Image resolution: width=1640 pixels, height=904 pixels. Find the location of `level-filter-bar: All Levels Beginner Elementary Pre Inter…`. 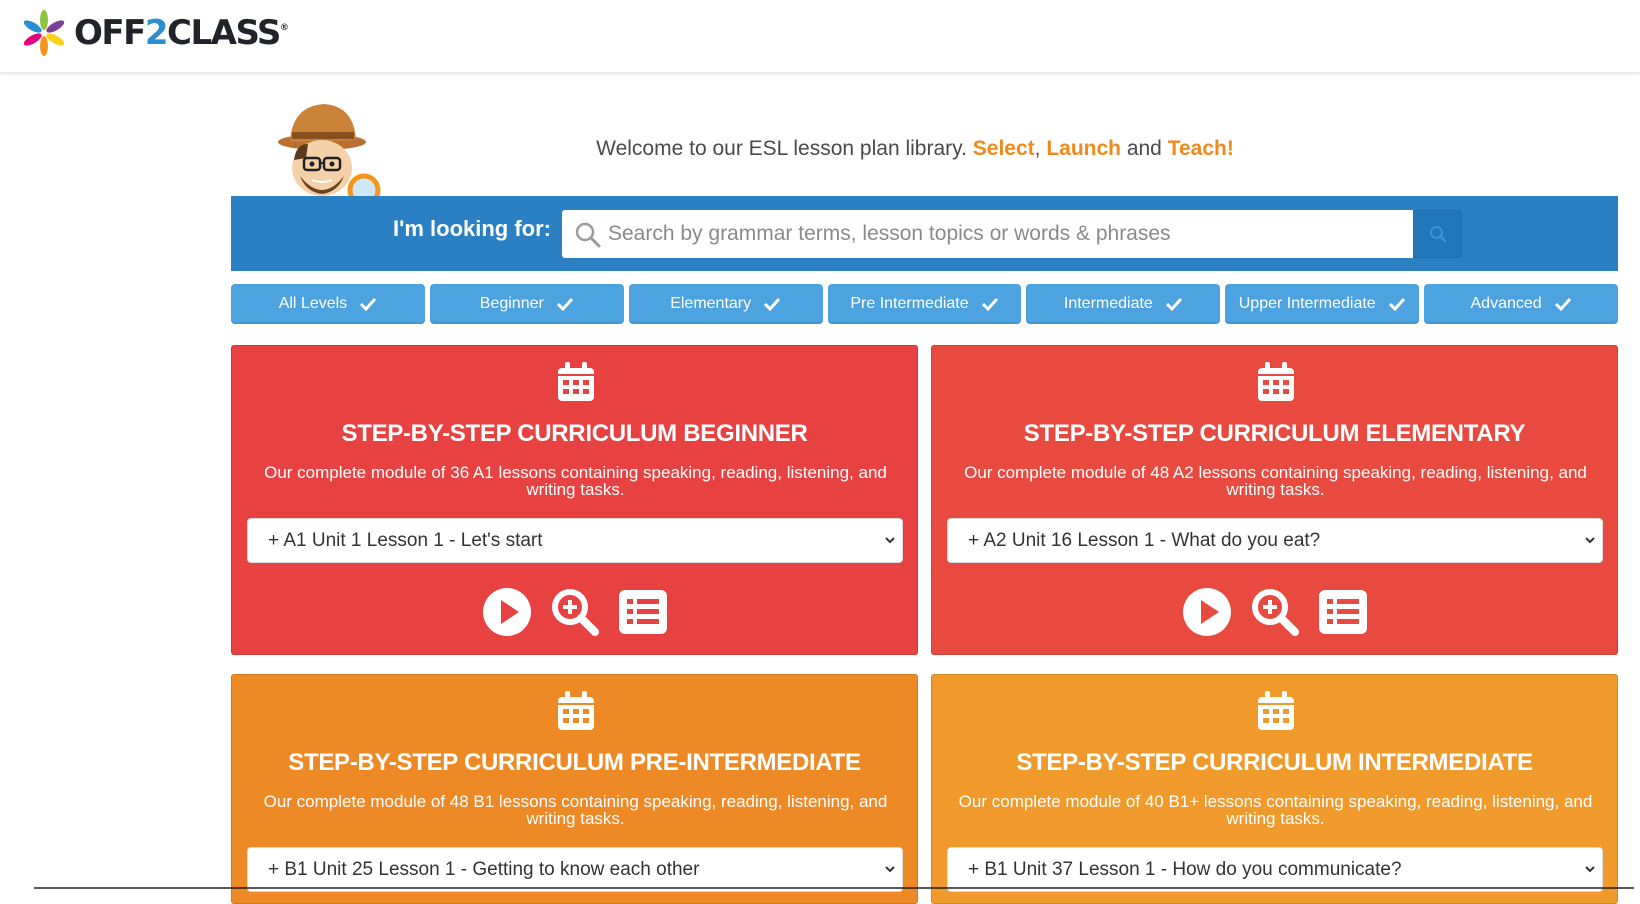

level-filter-bar: All Levels Beginner Elementary Pre Inter… is located at coordinates (925, 304).